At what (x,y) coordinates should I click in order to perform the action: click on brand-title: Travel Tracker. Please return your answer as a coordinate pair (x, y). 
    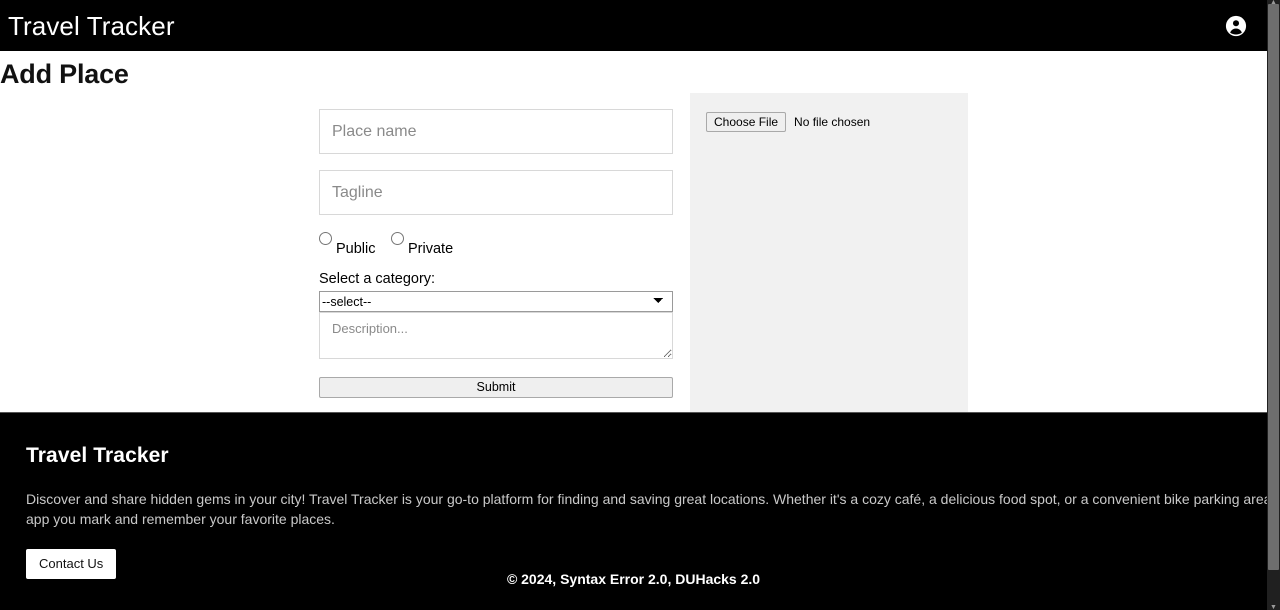
    Looking at the image, I should click on (91, 26).